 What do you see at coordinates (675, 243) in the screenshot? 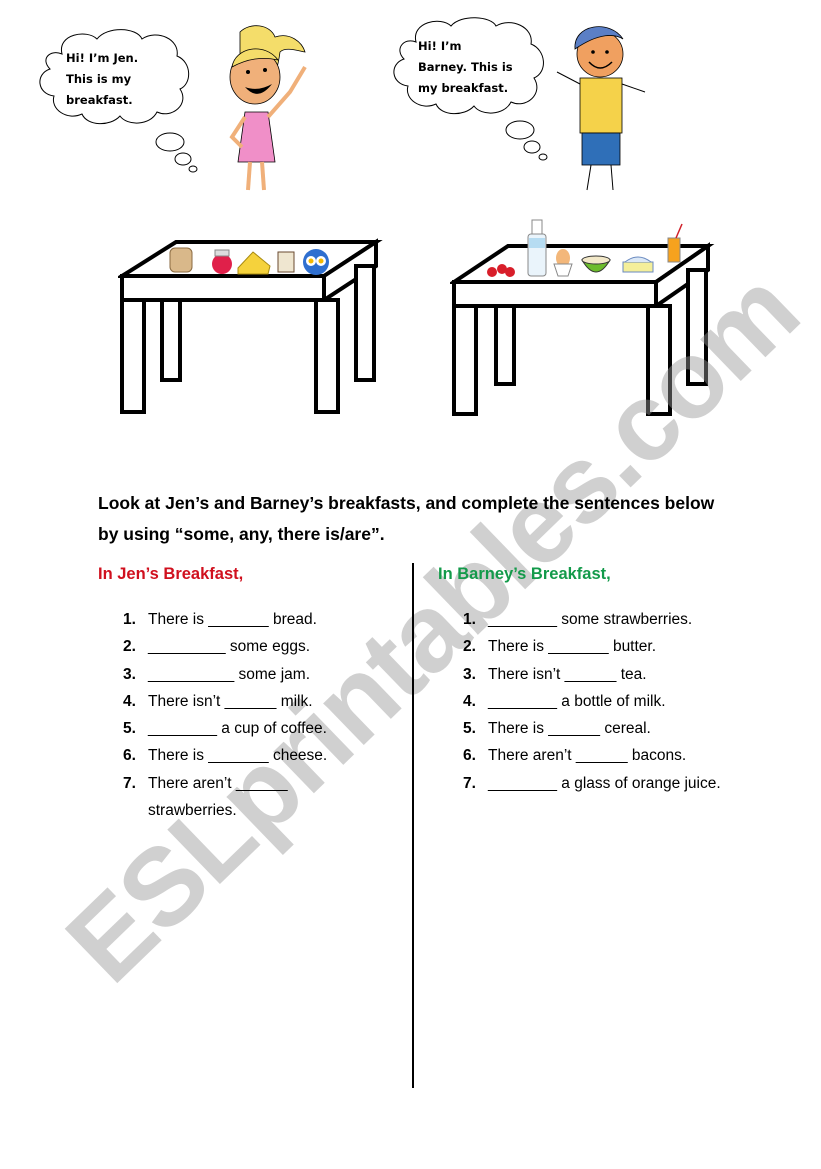
I see `orange-juice-icon` at bounding box center [675, 243].